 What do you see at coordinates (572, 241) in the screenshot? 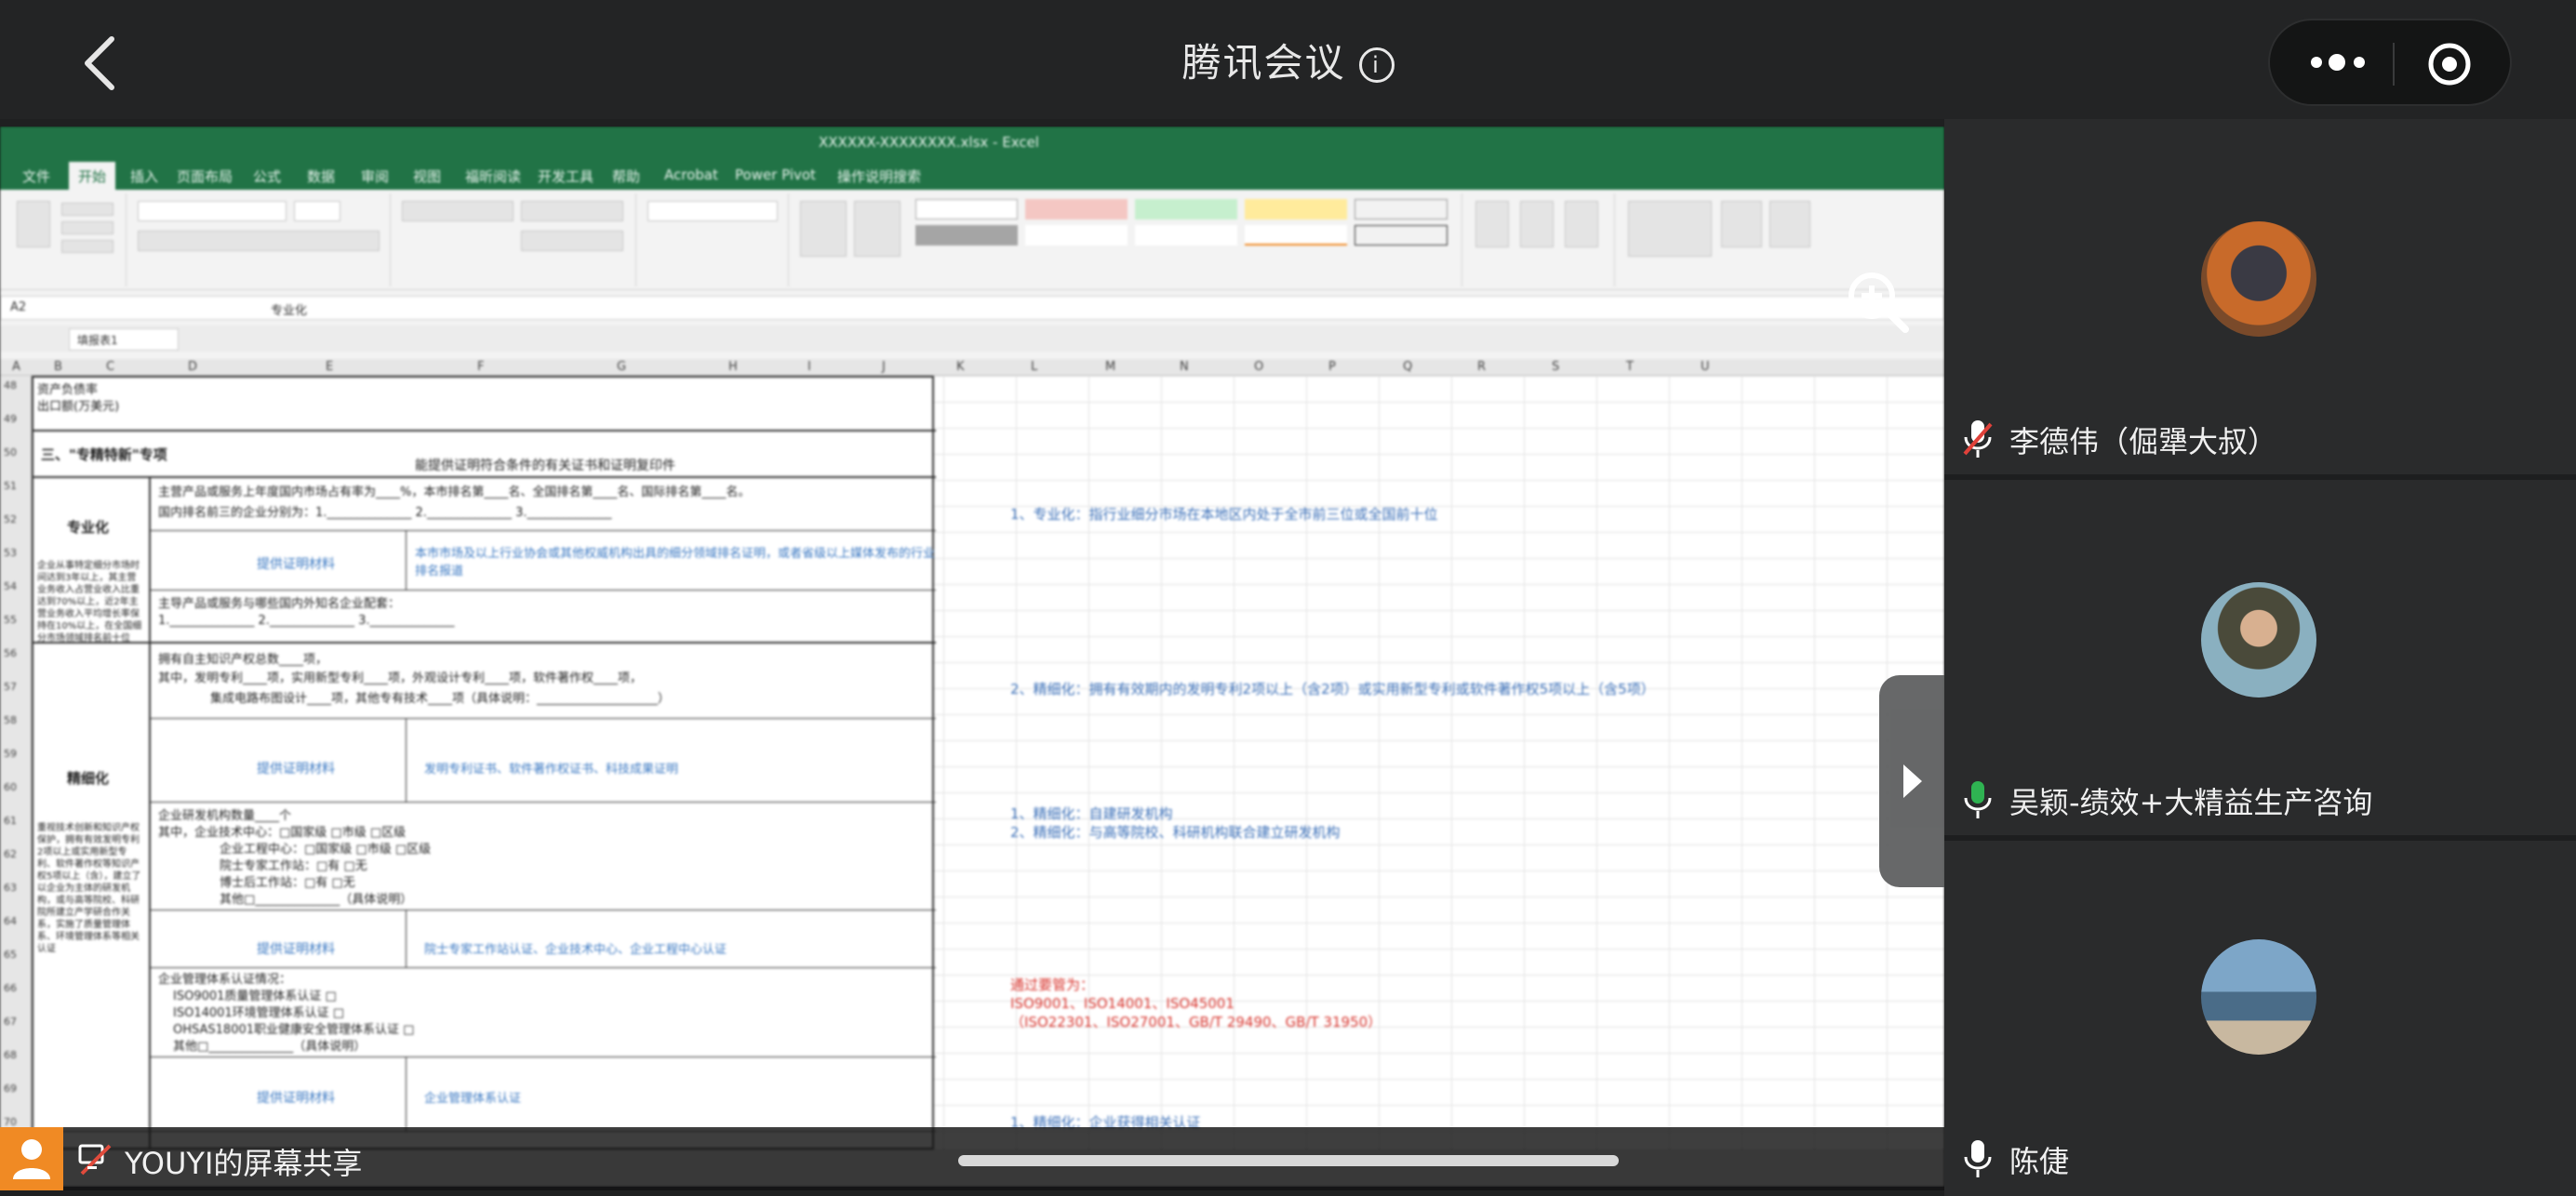
I see `merge-center-button` at bounding box center [572, 241].